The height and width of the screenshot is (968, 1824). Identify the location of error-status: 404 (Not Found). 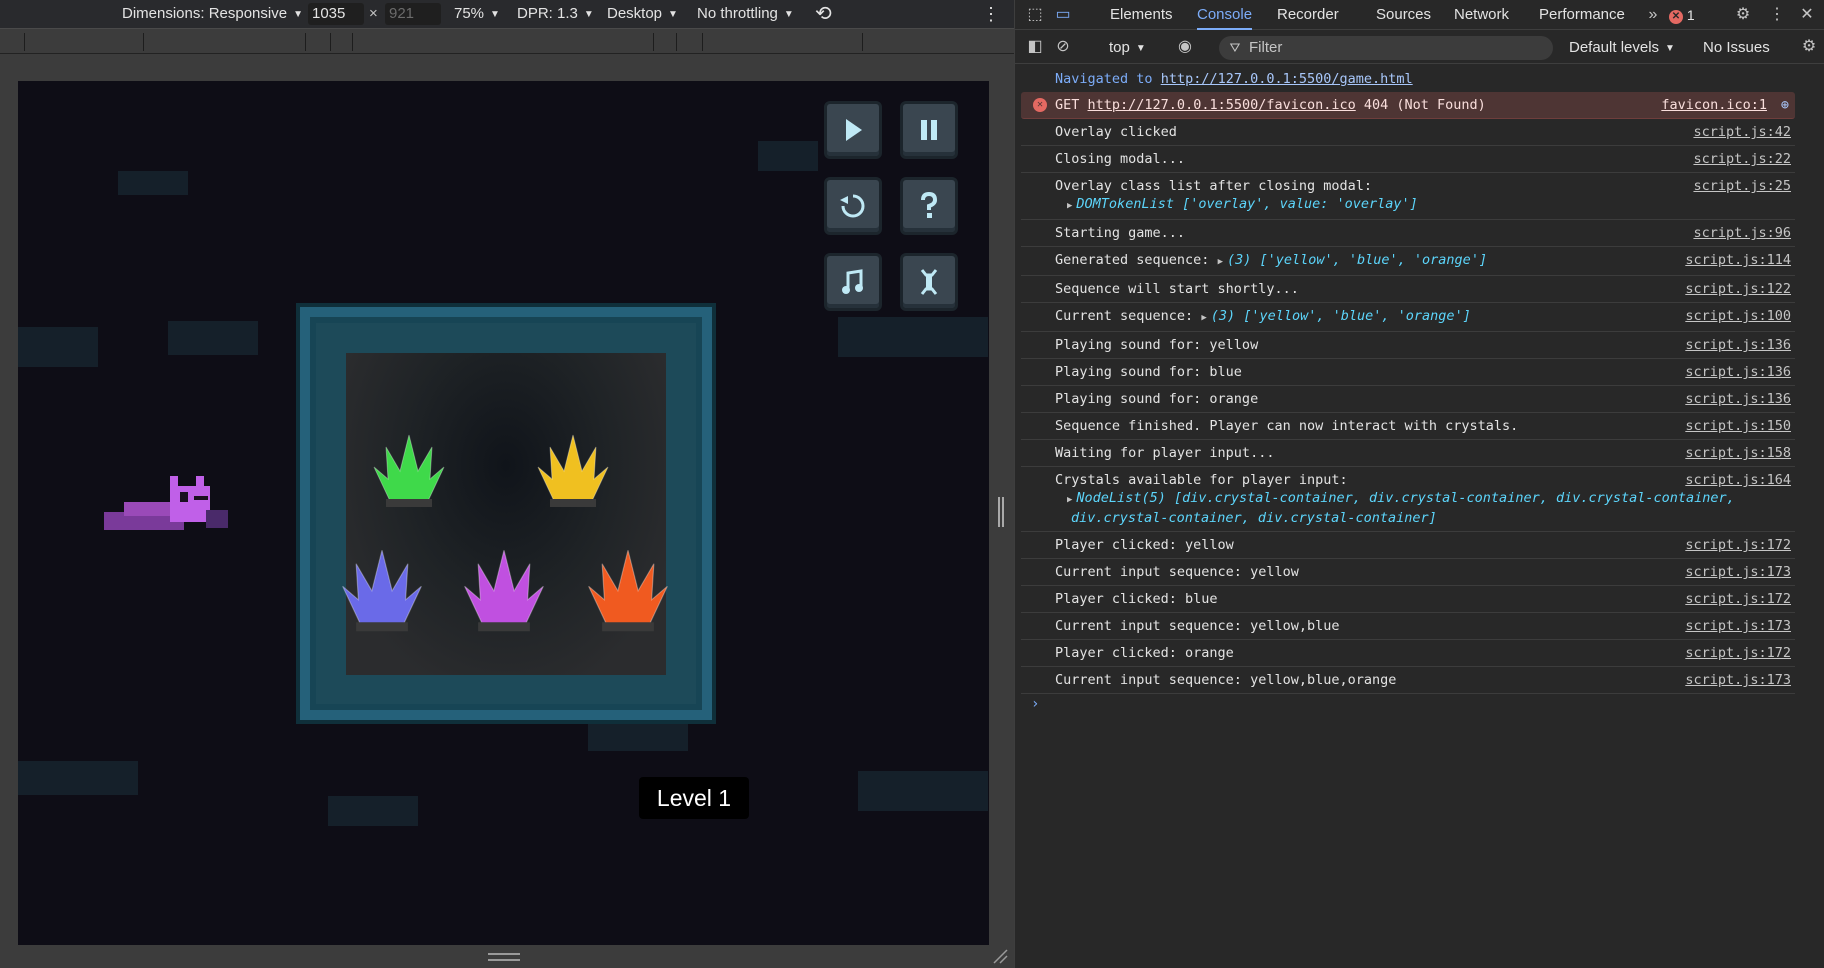
(1424, 105).